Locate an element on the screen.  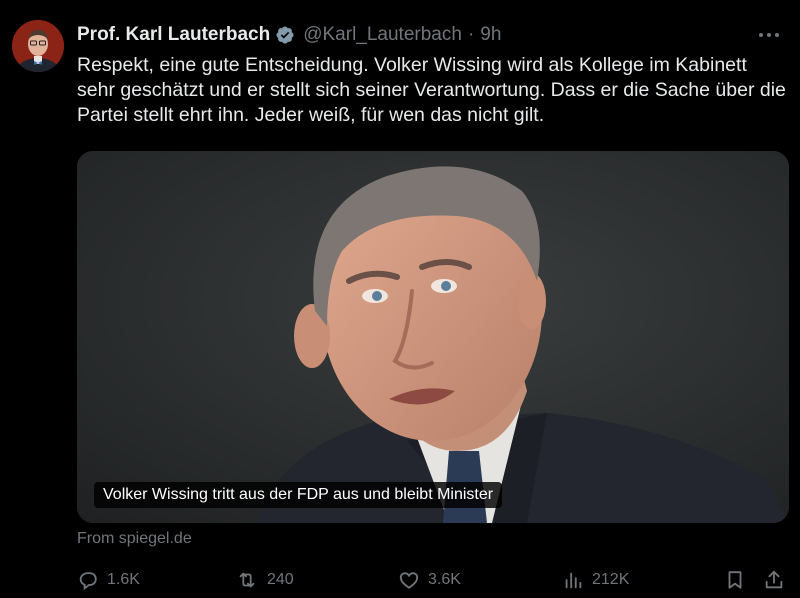
views-icon is located at coordinates (573, 580).